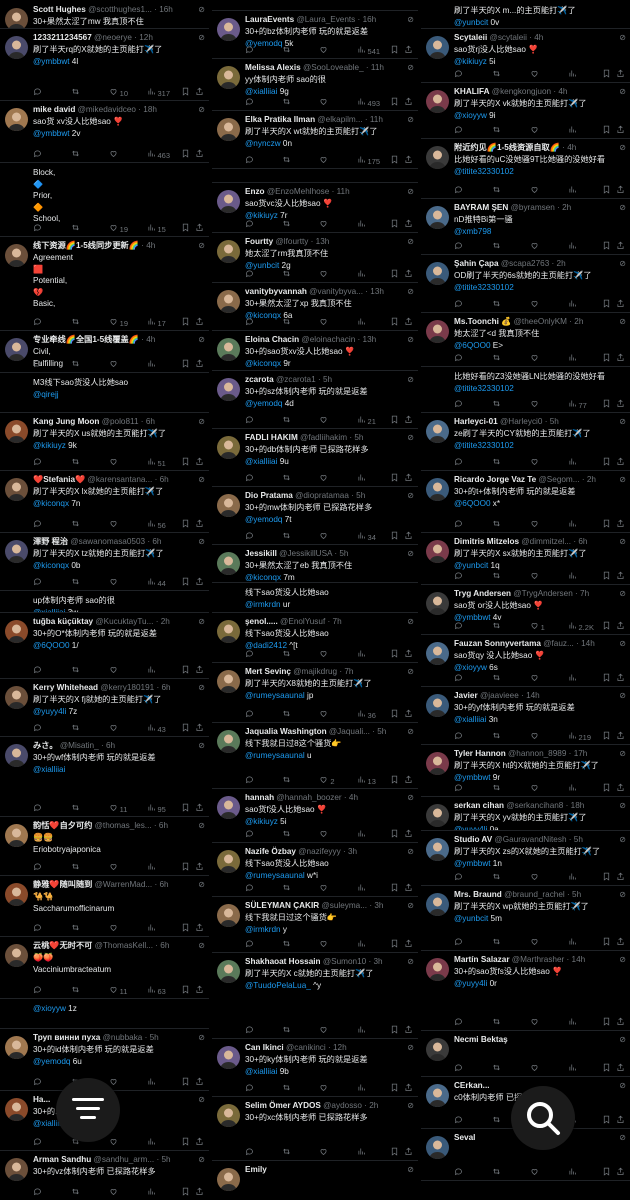 This screenshot has height=1200, width=630. What do you see at coordinates (370, 19) in the screenshot?
I see `timestamp: 16h` at bounding box center [370, 19].